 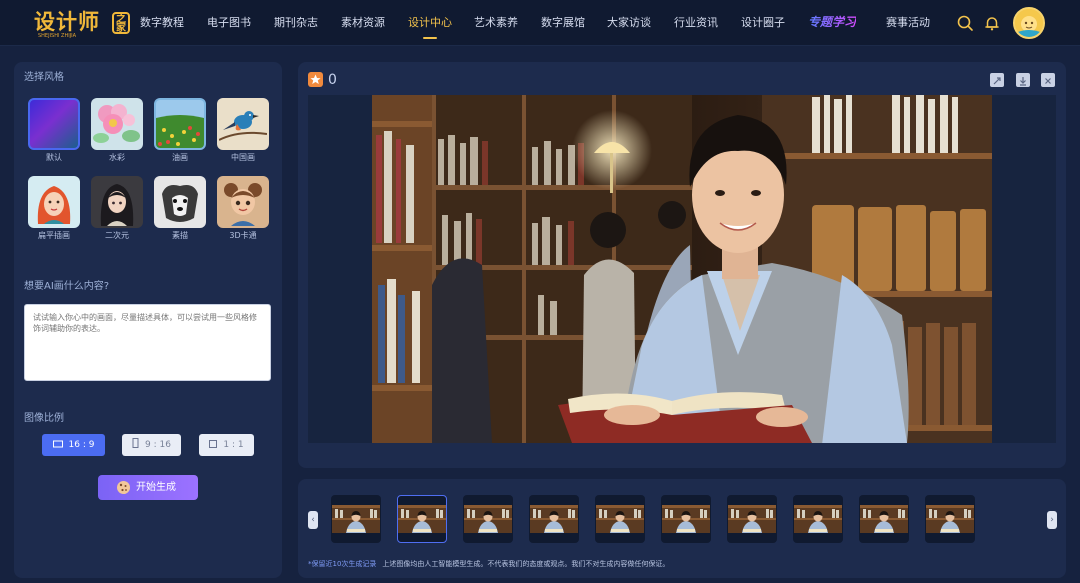 What do you see at coordinates (180, 157) in the screenshot?
I see `style-label: 油画` at bounding box center [180, 157].